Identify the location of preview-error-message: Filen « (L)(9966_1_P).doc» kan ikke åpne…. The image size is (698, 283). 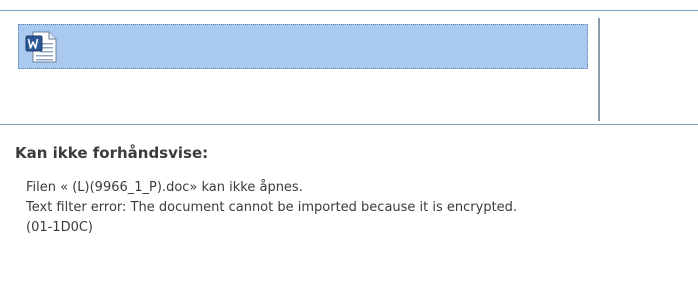
(271, 208).